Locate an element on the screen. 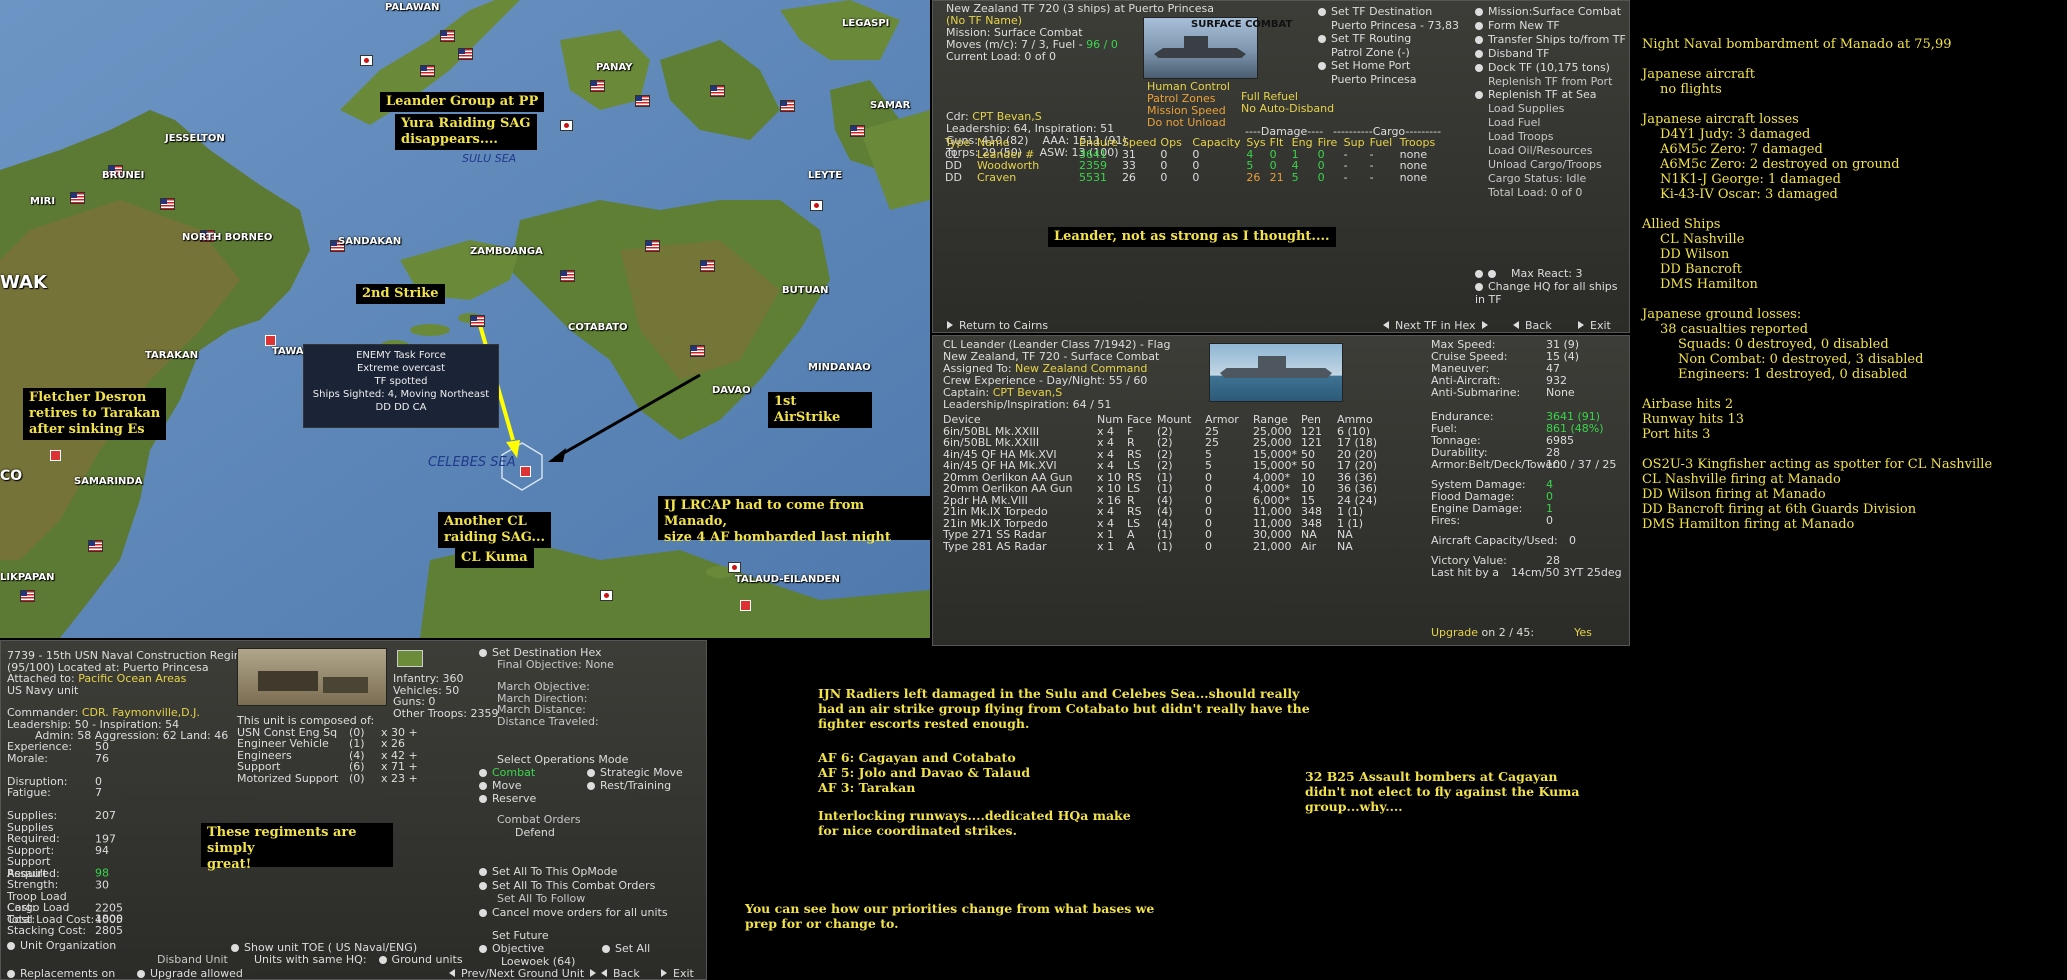 The image size is (2067, 980). stat-label: Fires: is located at coordinates (1446, 520).